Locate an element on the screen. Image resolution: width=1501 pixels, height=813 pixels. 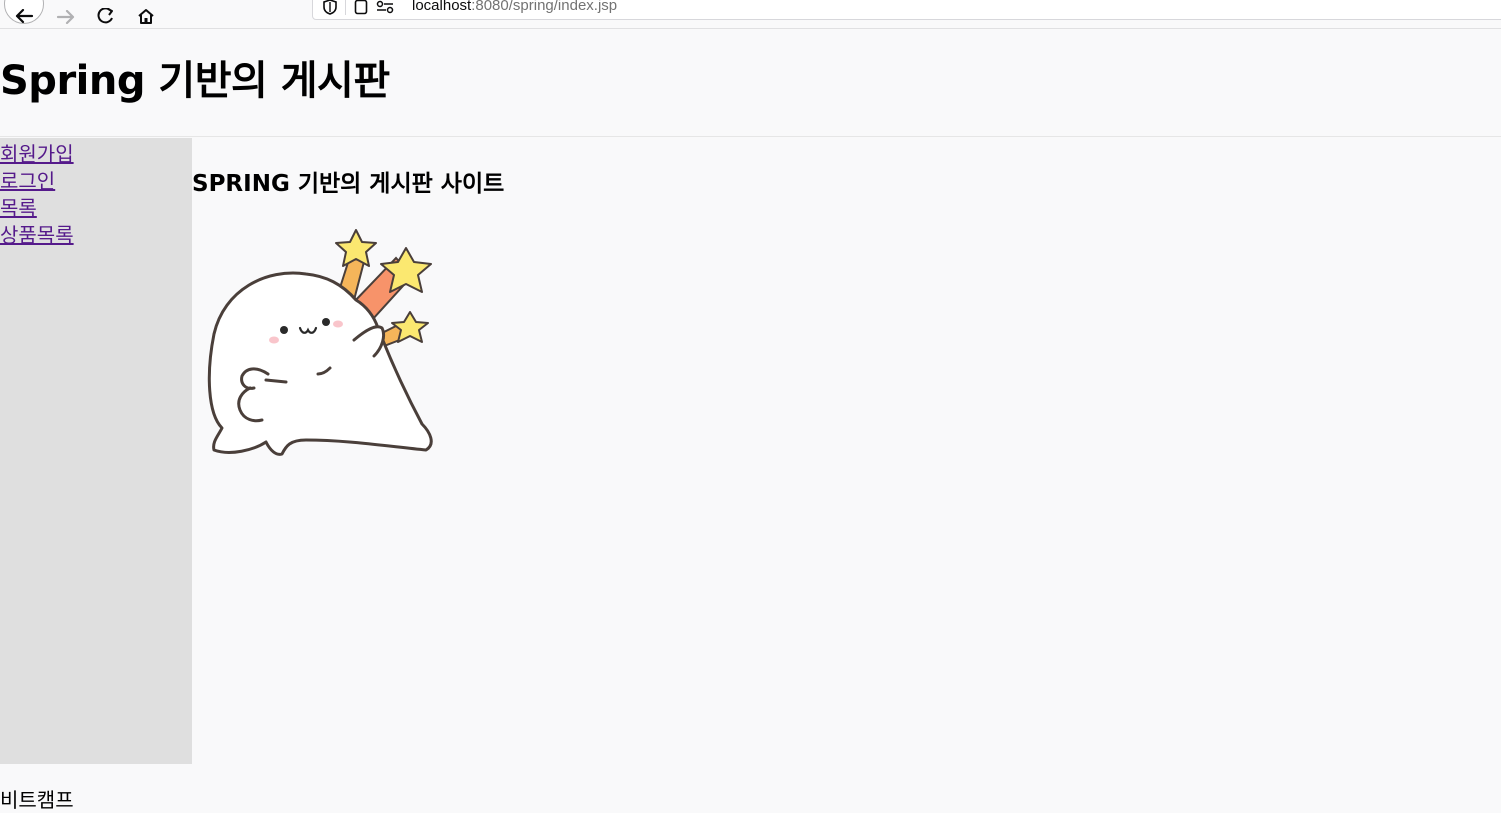
sidebar-nav: 회원가입 로그인 목록 상품목록 is located at coordinates (37, 196).